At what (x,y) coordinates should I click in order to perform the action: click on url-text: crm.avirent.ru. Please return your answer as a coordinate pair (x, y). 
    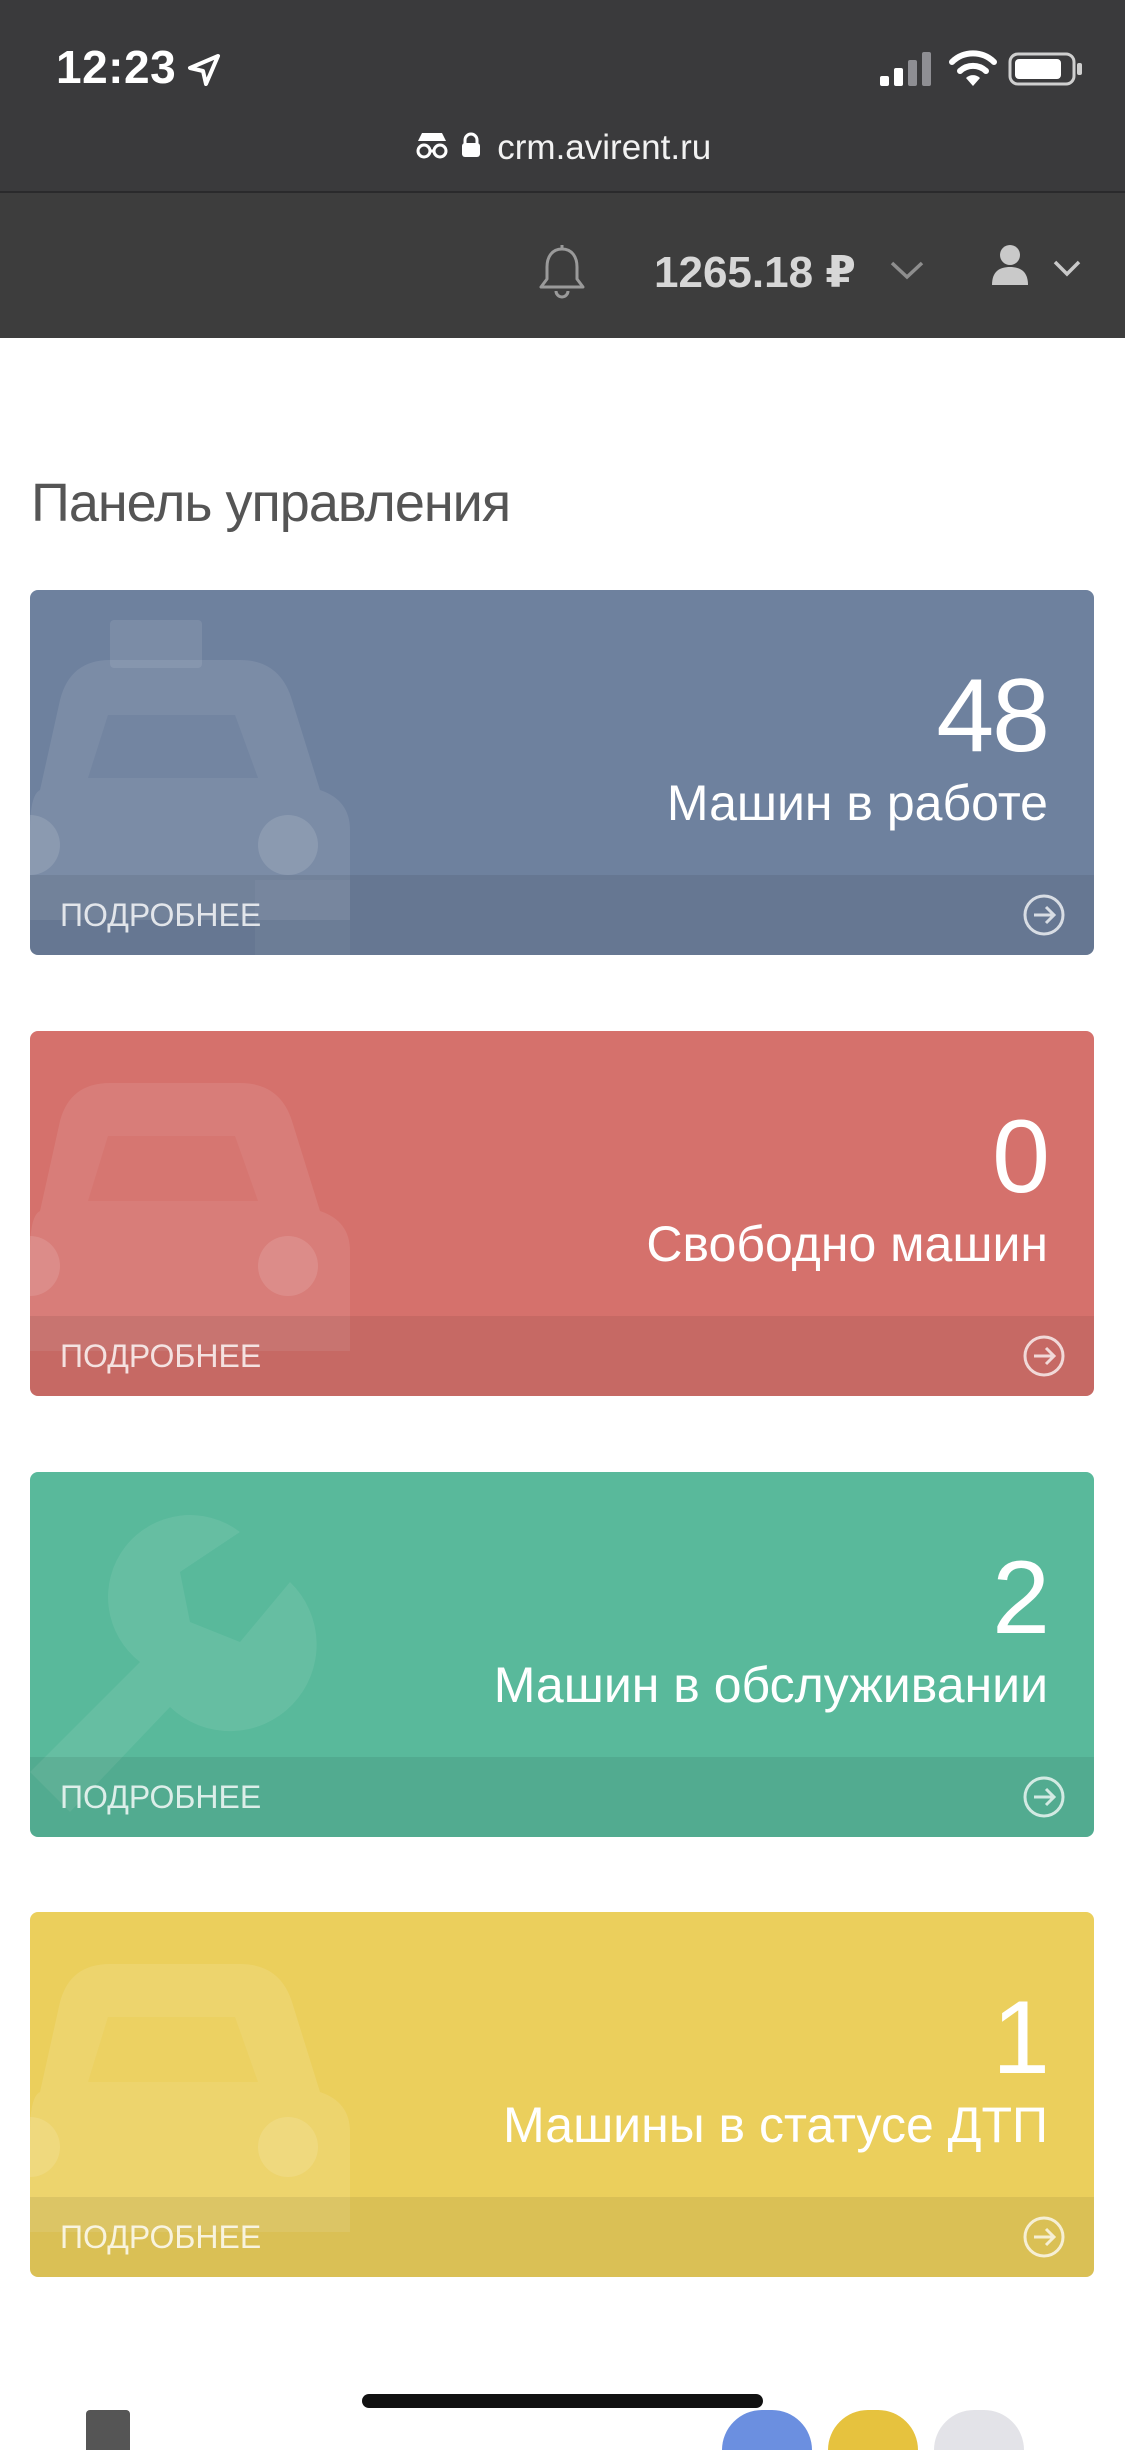
    Looking at the image, I should click on (604, 147).